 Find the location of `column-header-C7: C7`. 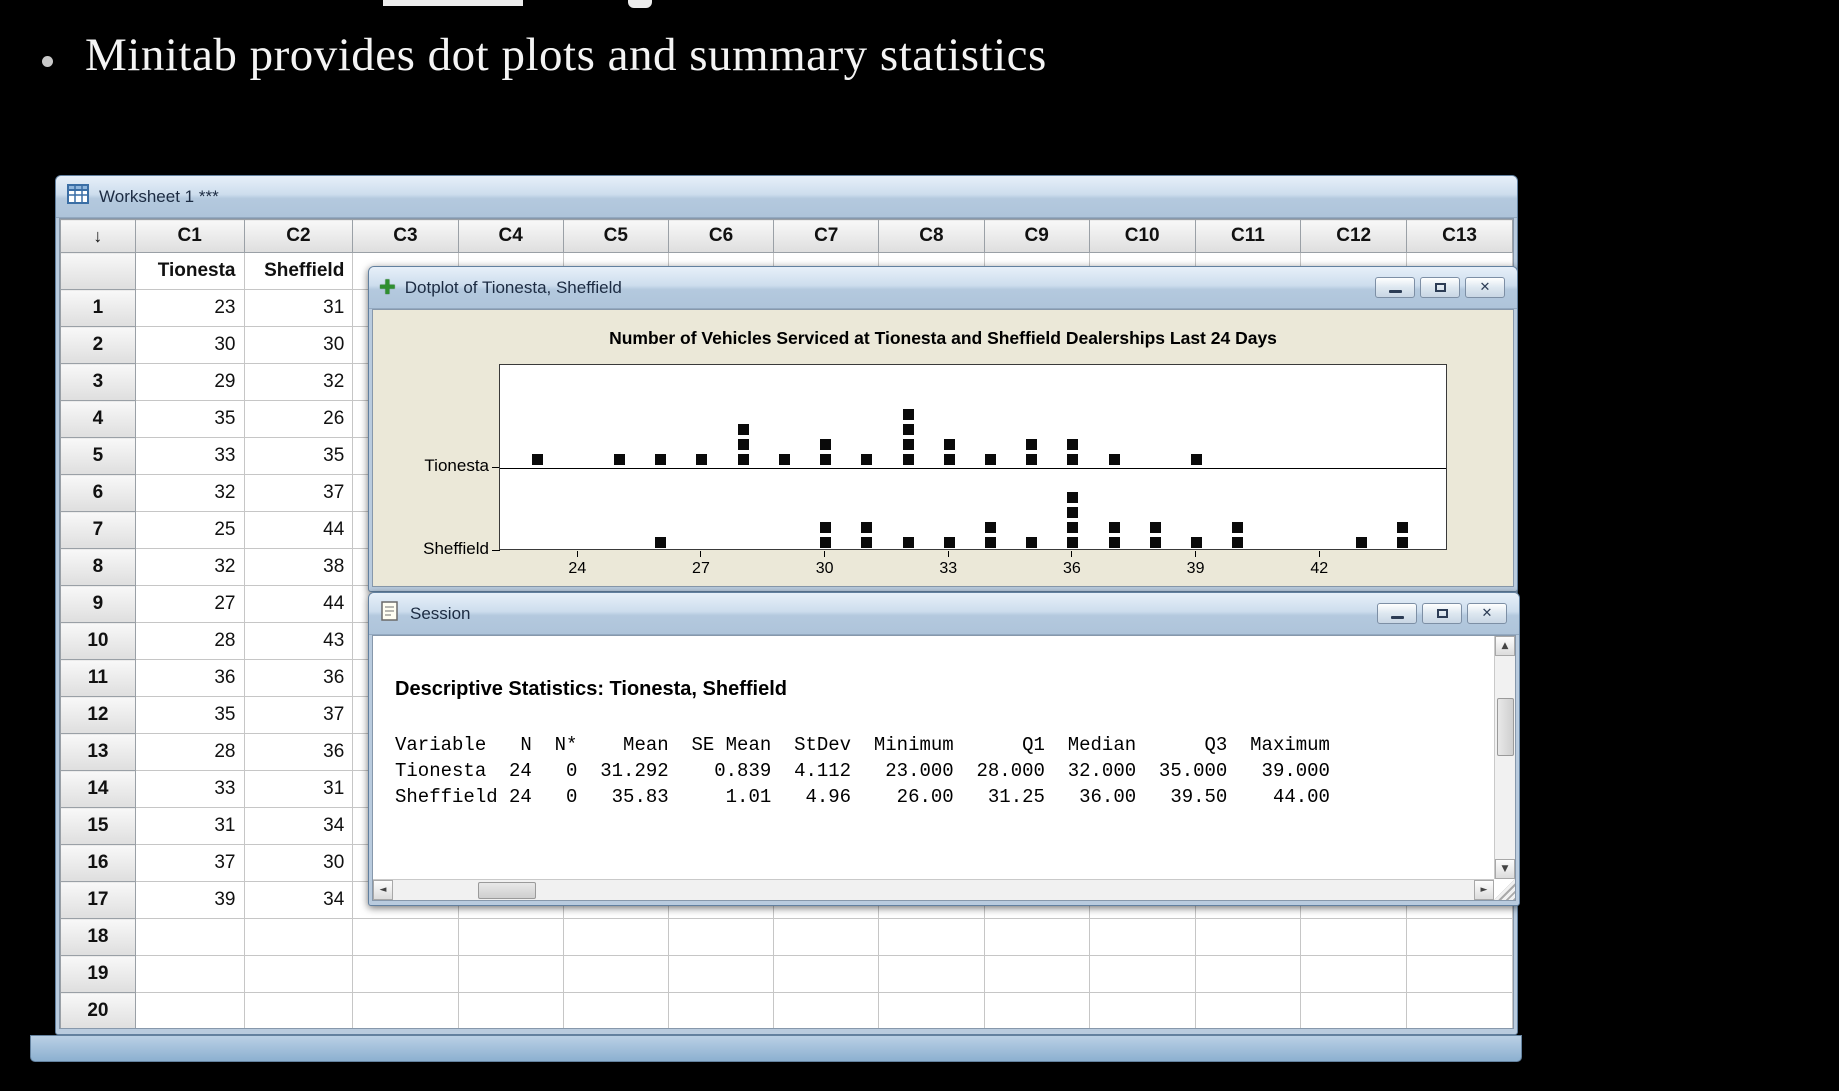

column-header-C7: C7 is located at coordinates (826, 236).